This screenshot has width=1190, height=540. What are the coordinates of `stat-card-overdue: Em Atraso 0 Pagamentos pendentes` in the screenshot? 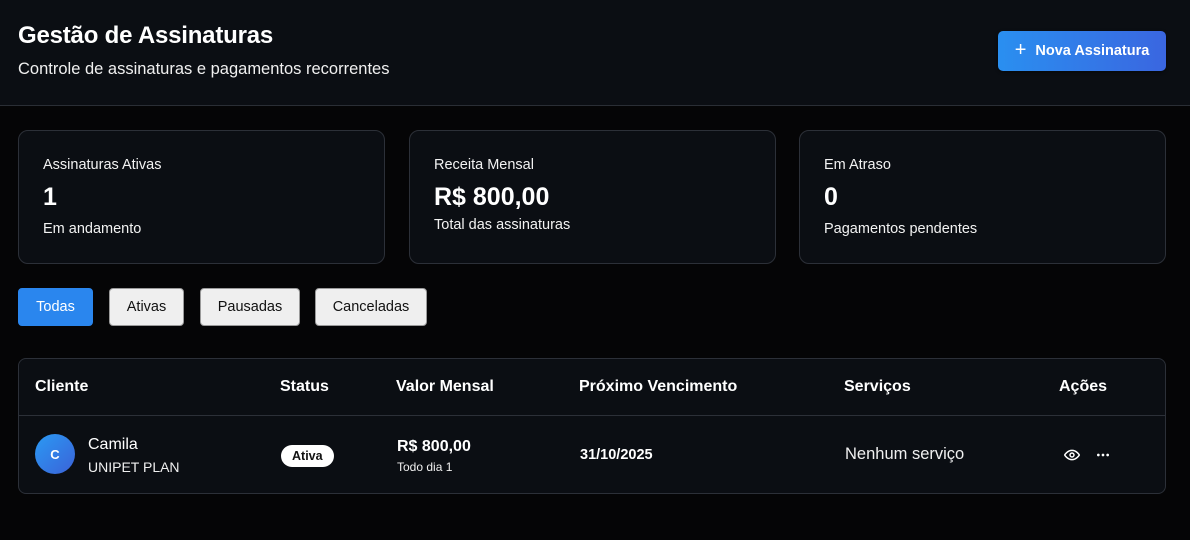 It's located at (982, 197).